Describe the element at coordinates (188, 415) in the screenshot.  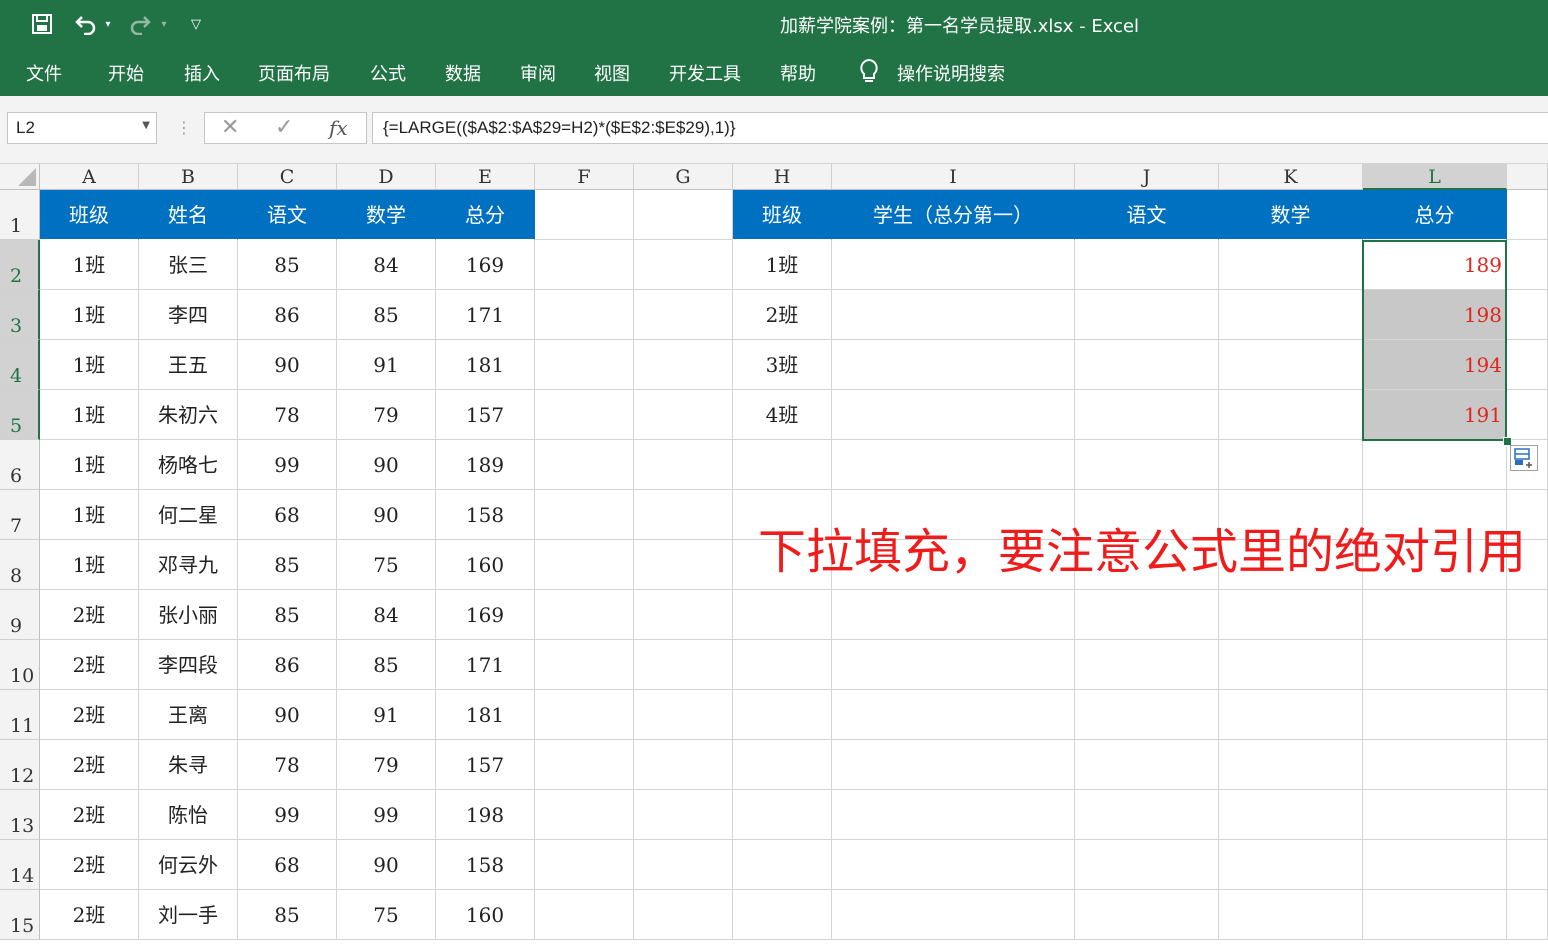
I see `cell: 朱初六` at that location.